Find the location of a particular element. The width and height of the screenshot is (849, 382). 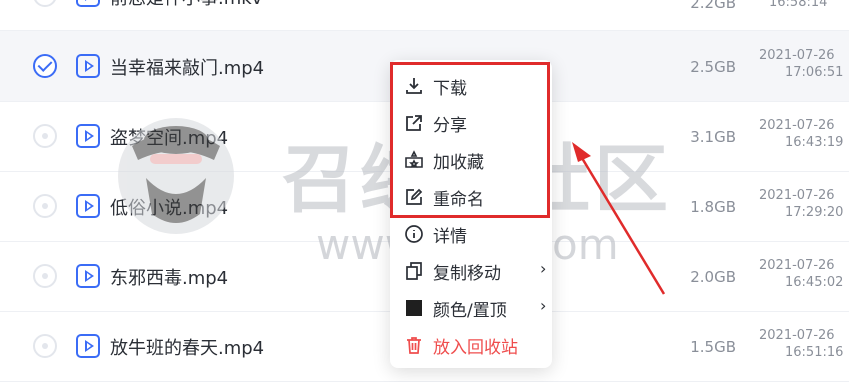

file-name: 当幸福来敲门.mp4 is located at coordinates (187, 67).